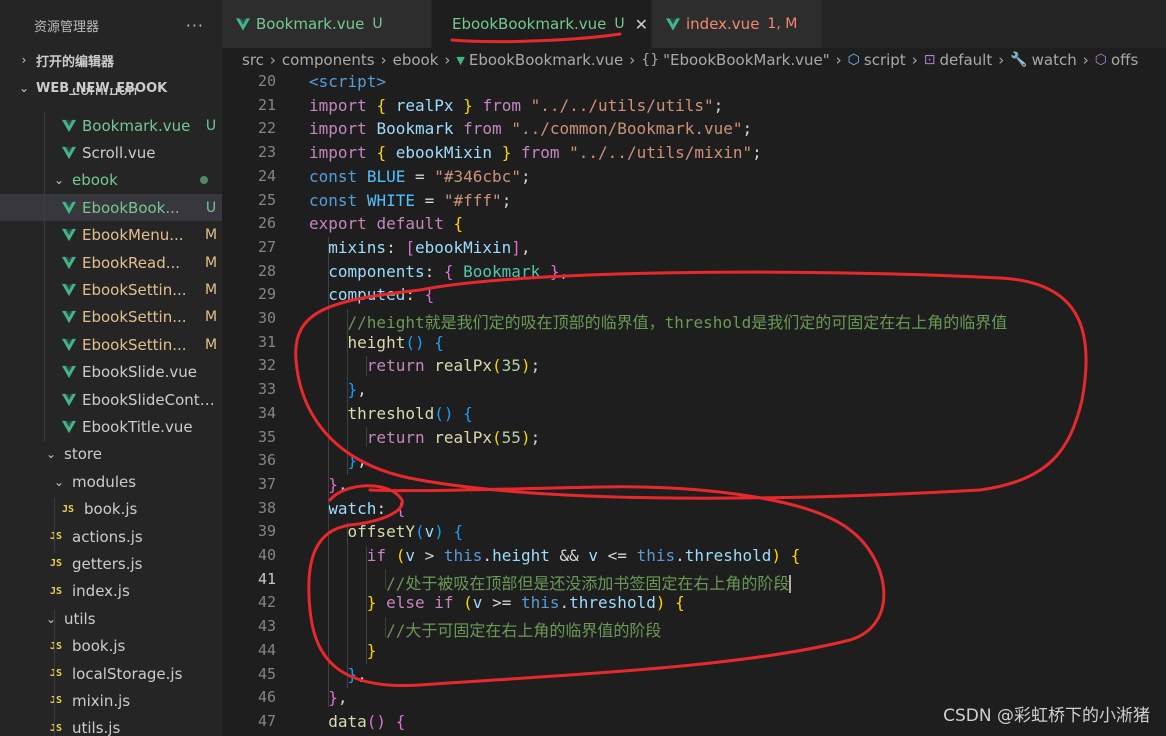 The width and height of the screenshot is (1166, 736). I want to click on tree-file: Bookmark.vue U, so click(111, 125).